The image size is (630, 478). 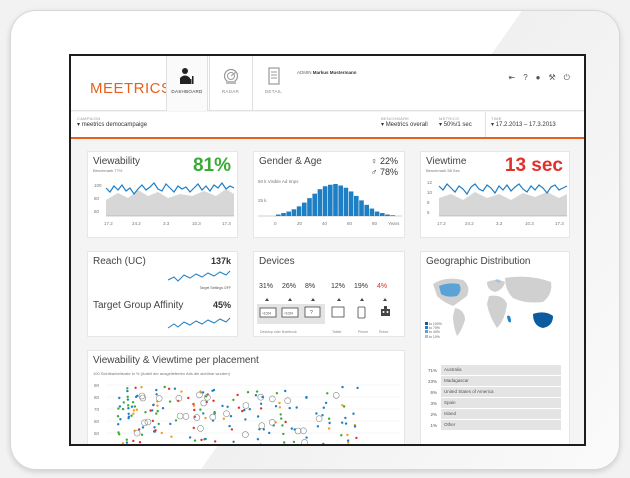 I want to click on geo-title: Geographic Distribution, so click(x=478, y=261).